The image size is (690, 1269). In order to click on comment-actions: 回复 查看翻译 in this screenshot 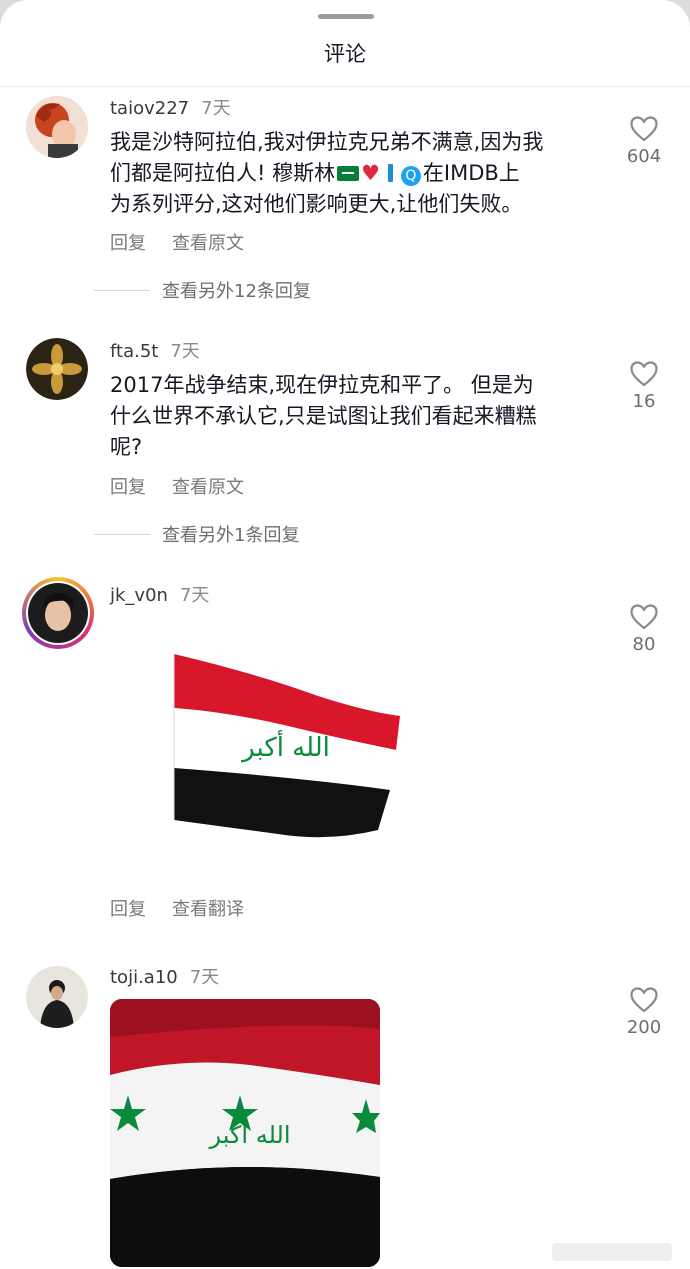, I will do `click(190, 908)`.